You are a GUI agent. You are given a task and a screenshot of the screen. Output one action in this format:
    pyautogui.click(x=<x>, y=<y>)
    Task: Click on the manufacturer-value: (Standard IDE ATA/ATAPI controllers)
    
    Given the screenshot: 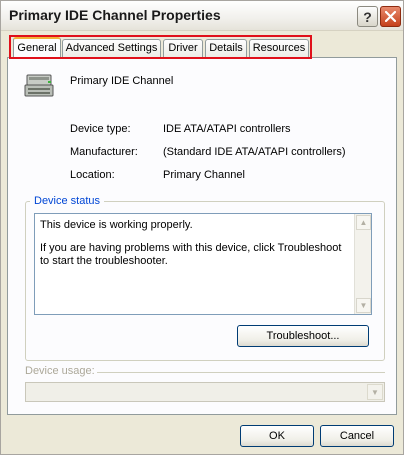 What is the action you would take?
    pyautogui.click(x=254, y=152)
    